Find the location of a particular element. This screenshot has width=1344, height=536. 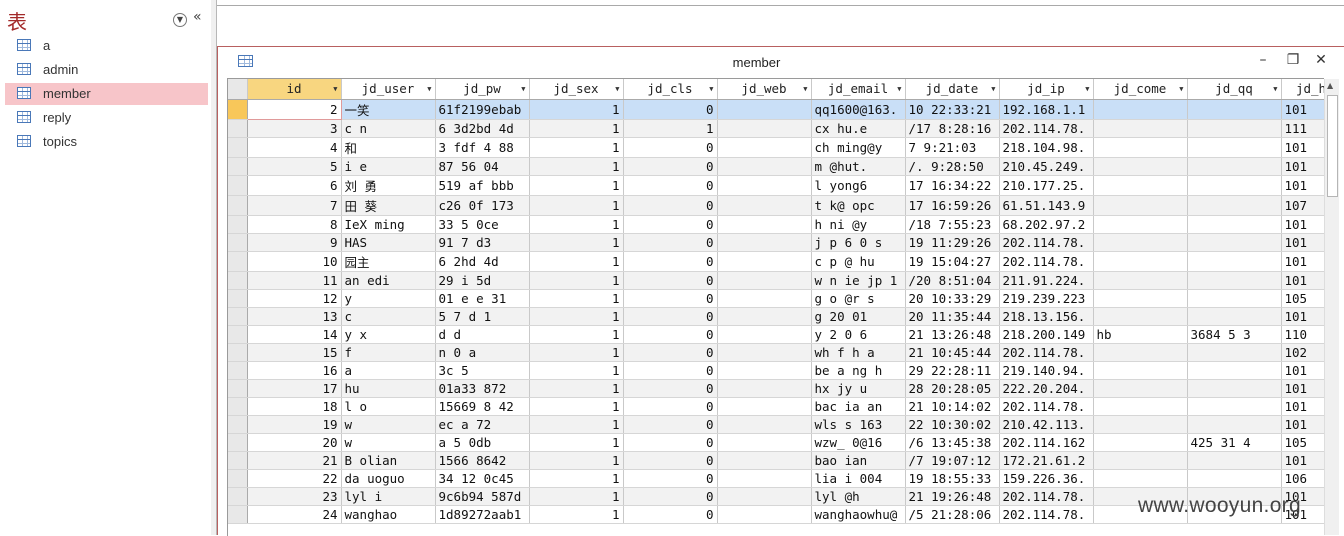

cell-jd_h: 105 is located at coordinates (1302, 442).